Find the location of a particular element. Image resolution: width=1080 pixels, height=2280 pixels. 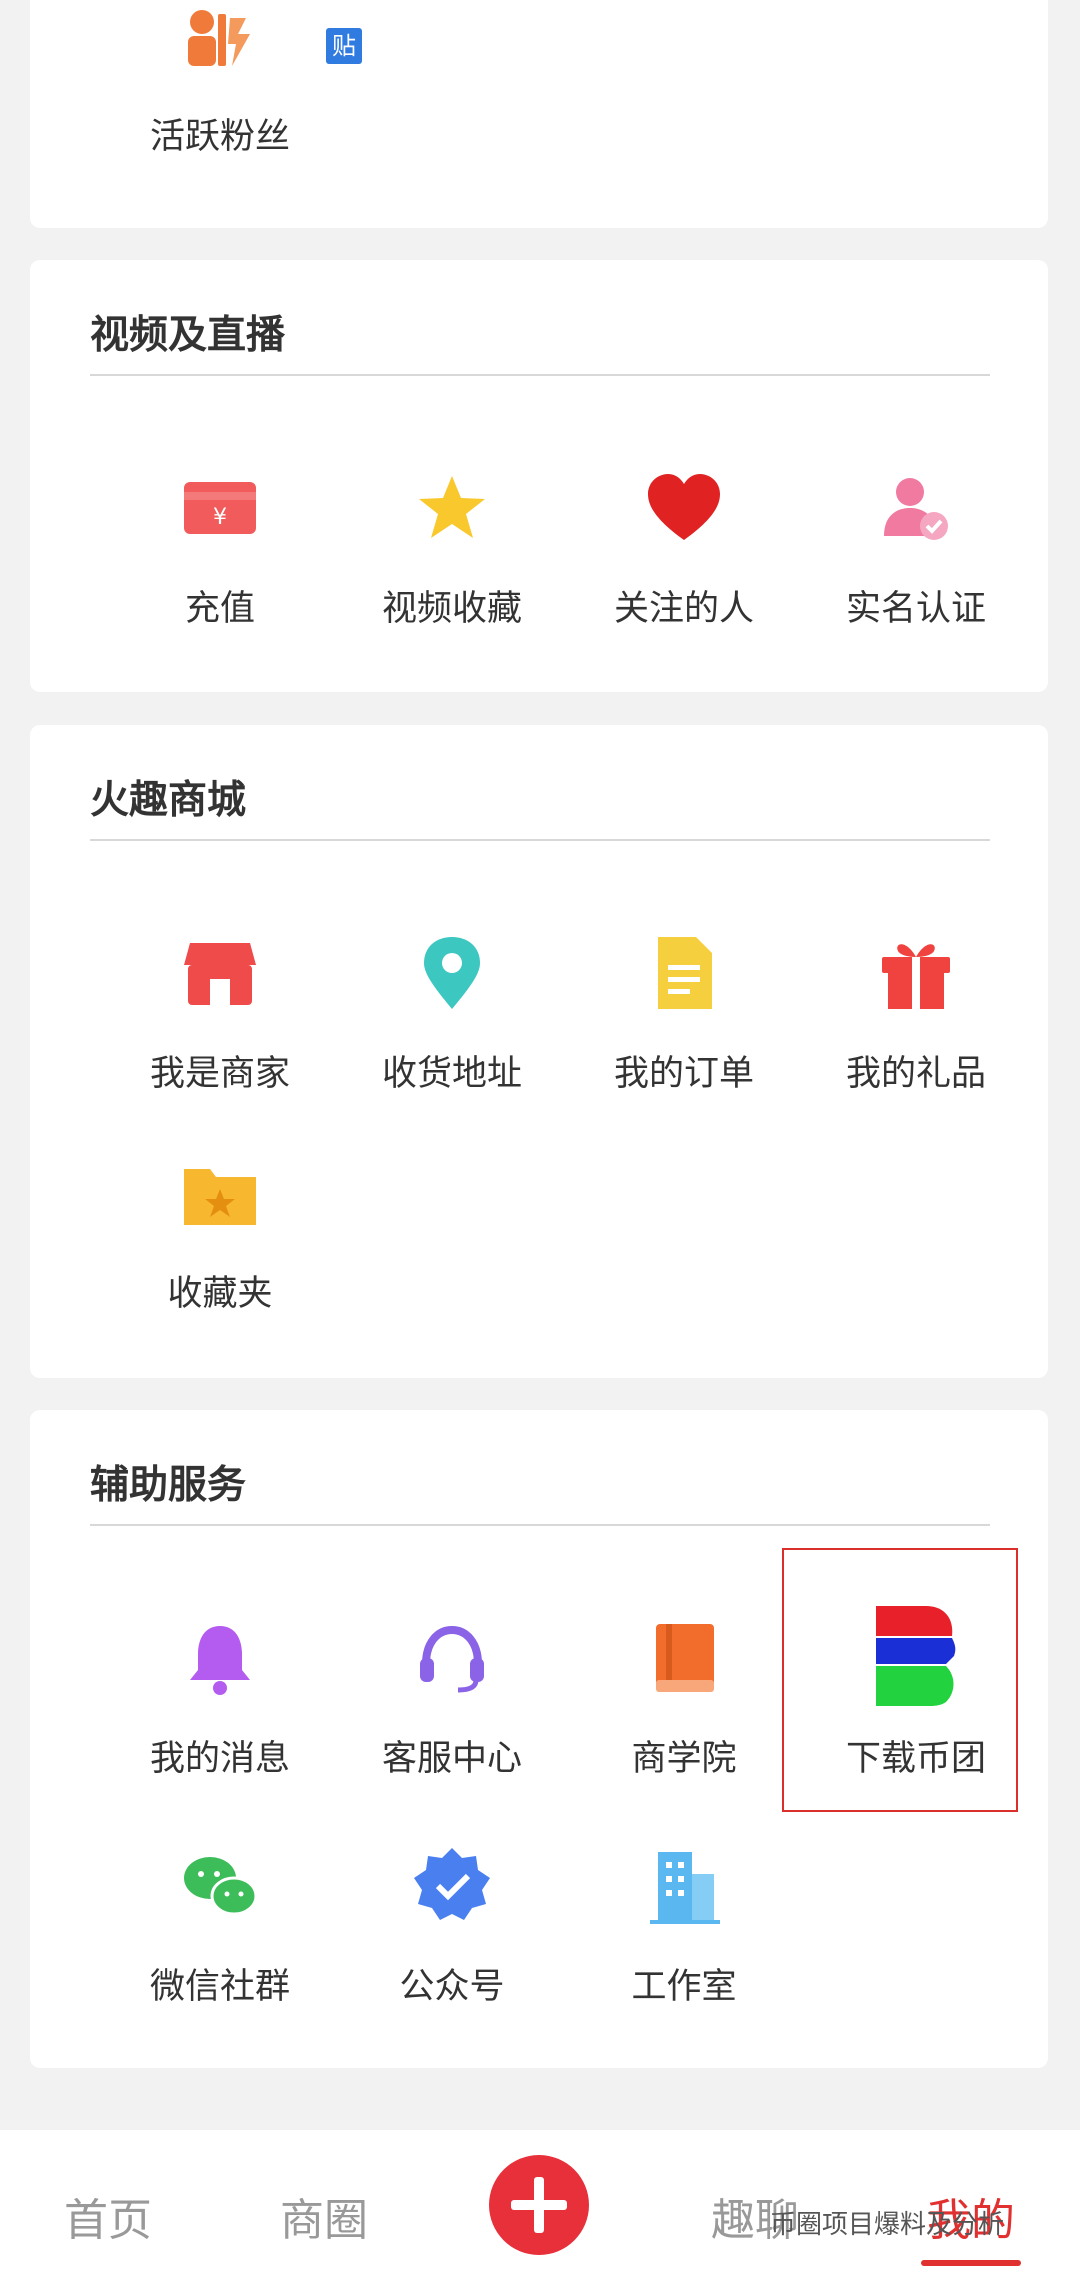

bottom-nav: 首页 商圈 趣聊 我的 币圈项目爆料及分析 is located at coordinates (540, 2205).